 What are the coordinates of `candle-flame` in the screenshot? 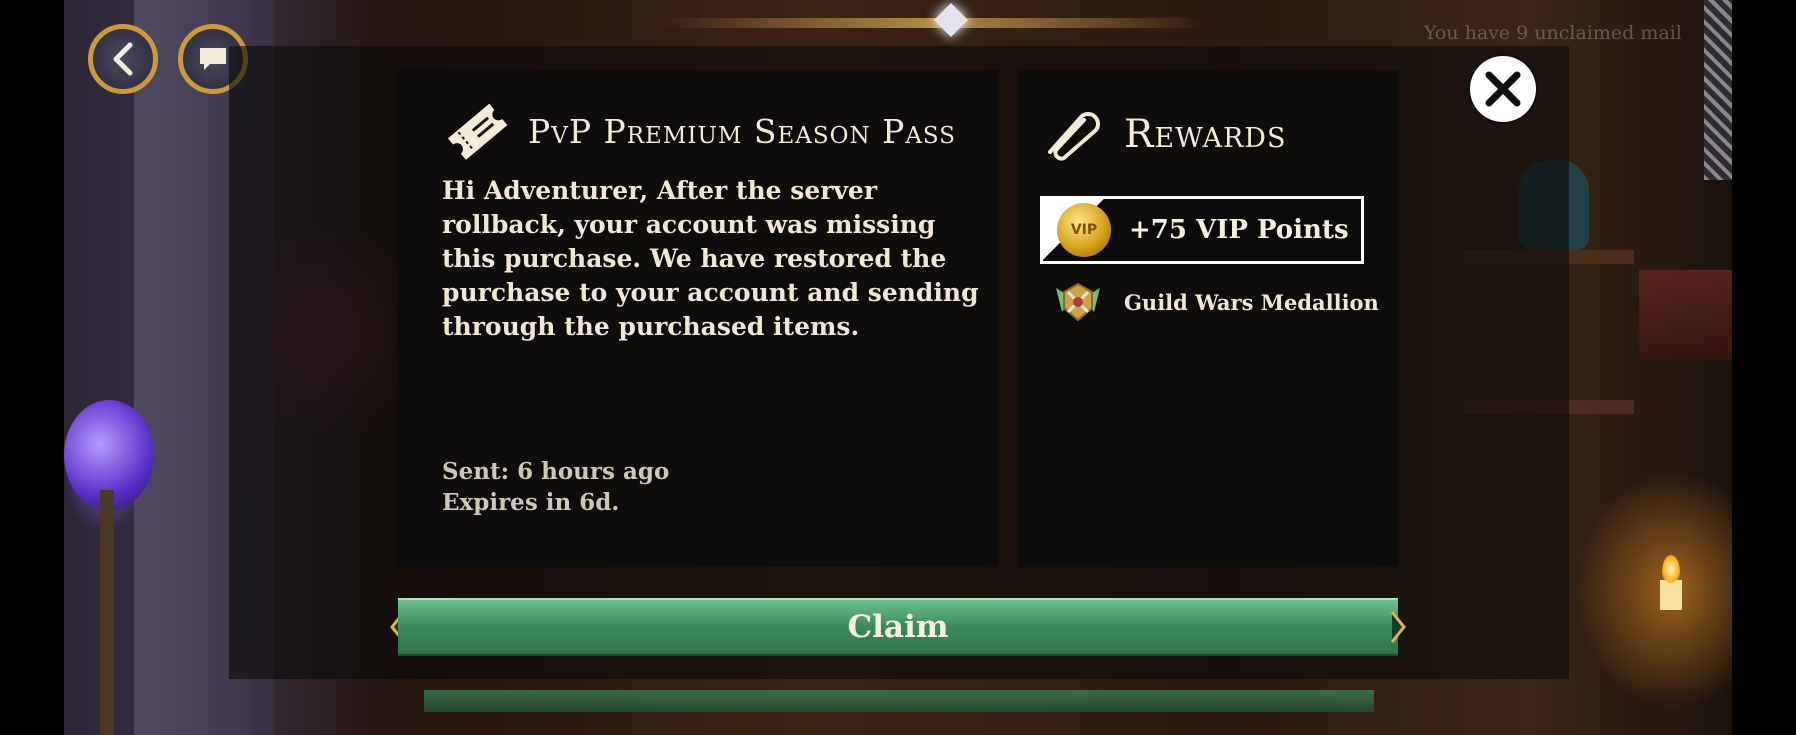 It's located at (1671, 569).